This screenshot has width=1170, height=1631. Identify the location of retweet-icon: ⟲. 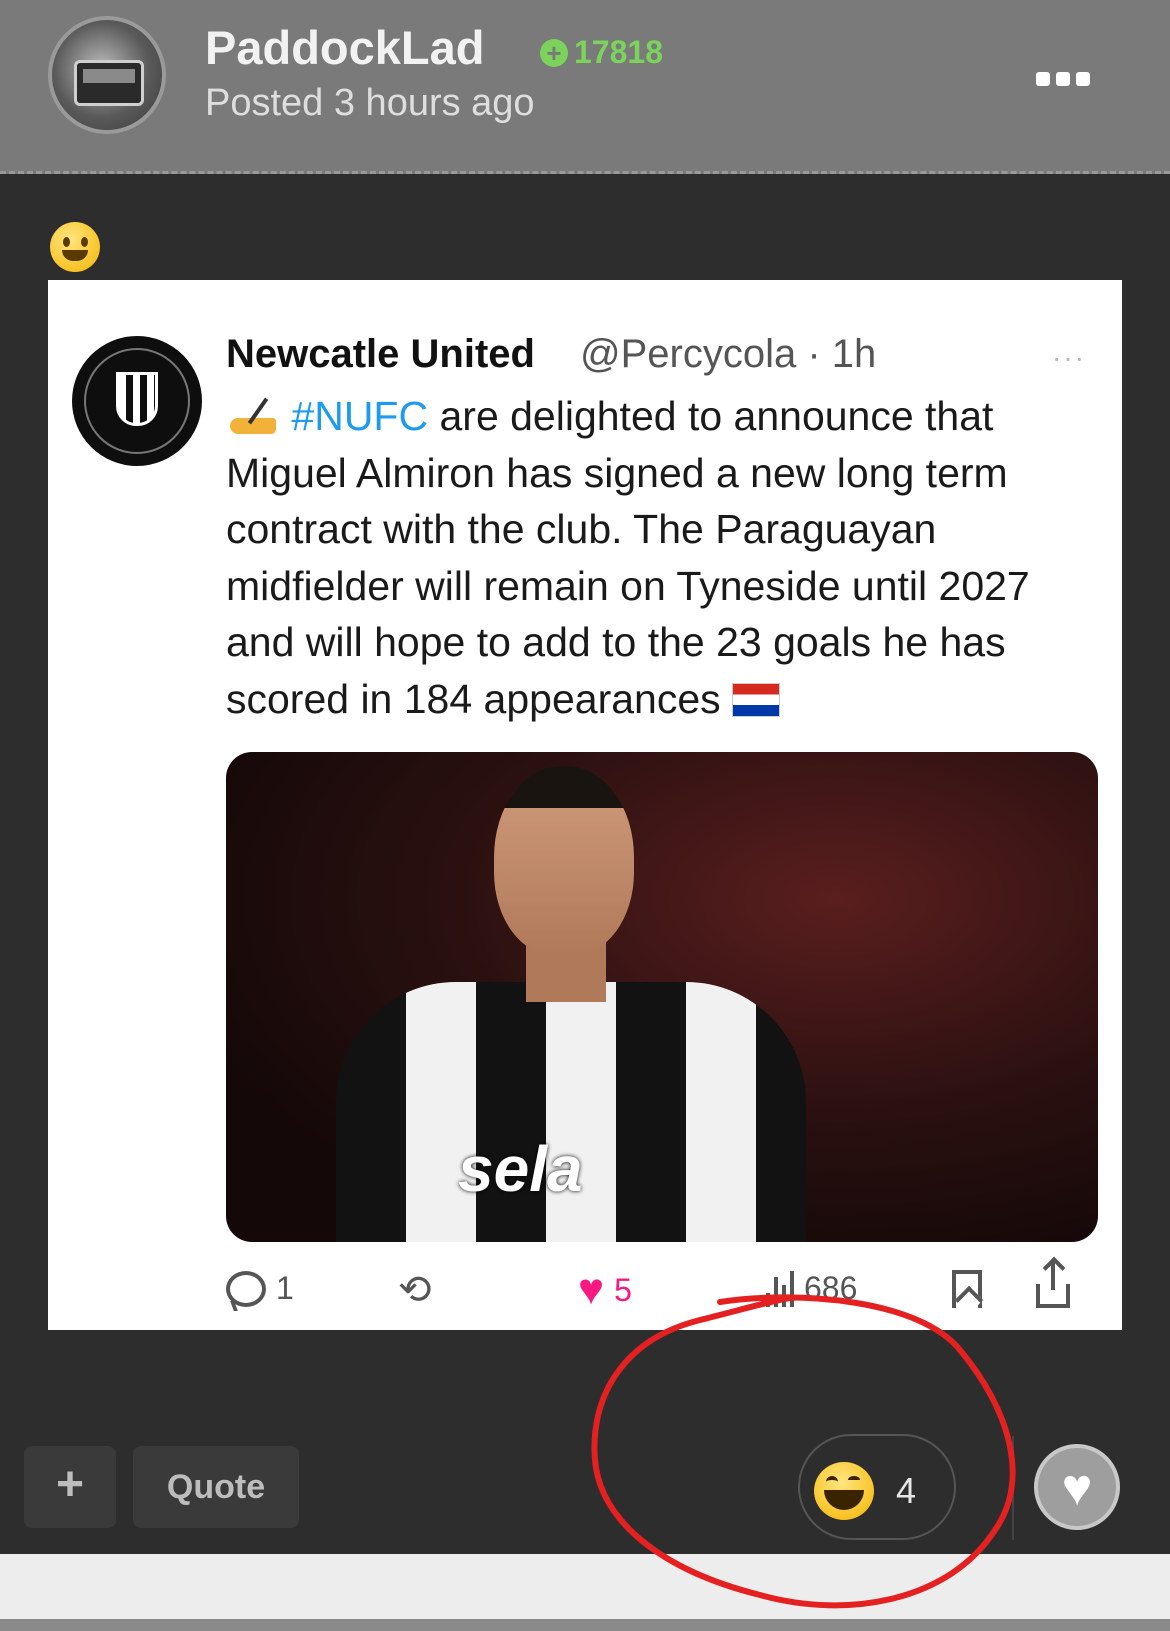
(415, 1290).